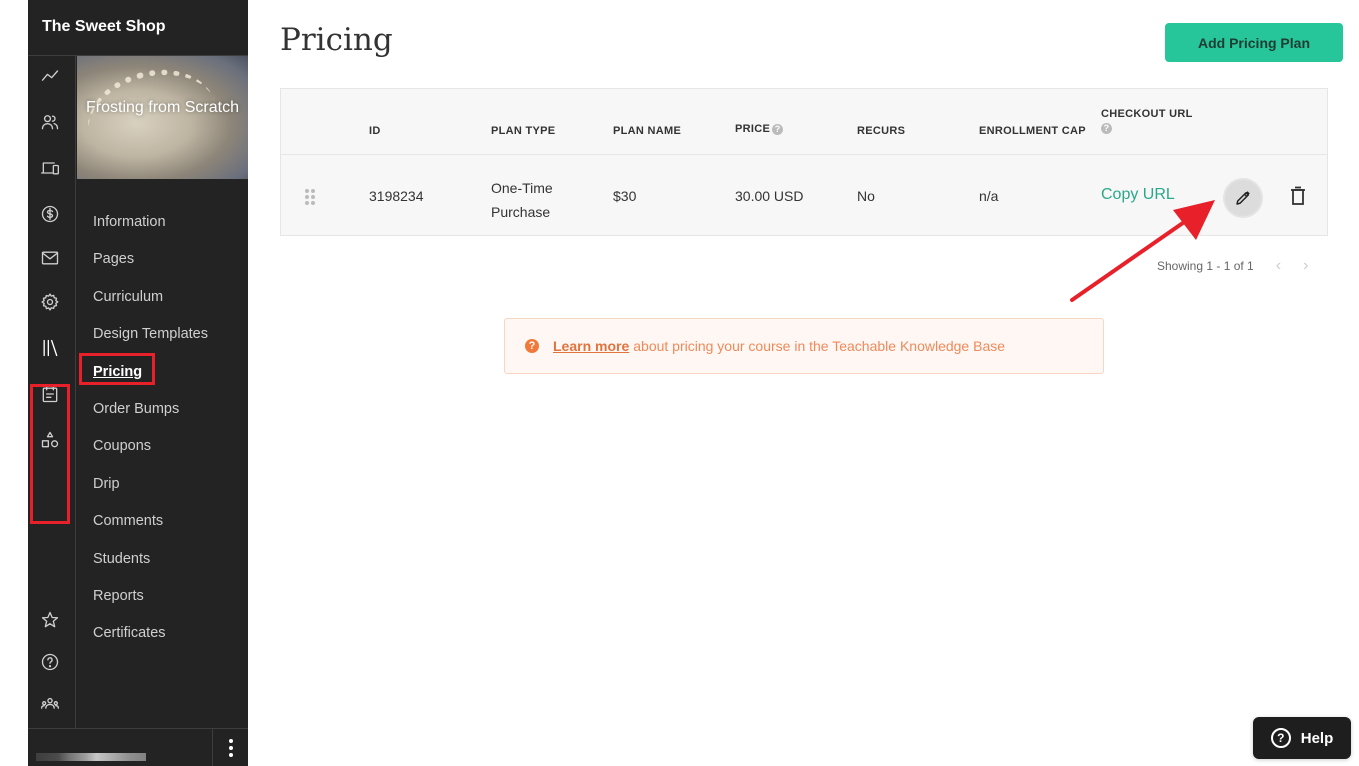 This screenshot has width=1359, height=766. Describe the element at coordinates (162, 442) in the screenshot. I see `nav-item-coupons: Coupons` at that location.